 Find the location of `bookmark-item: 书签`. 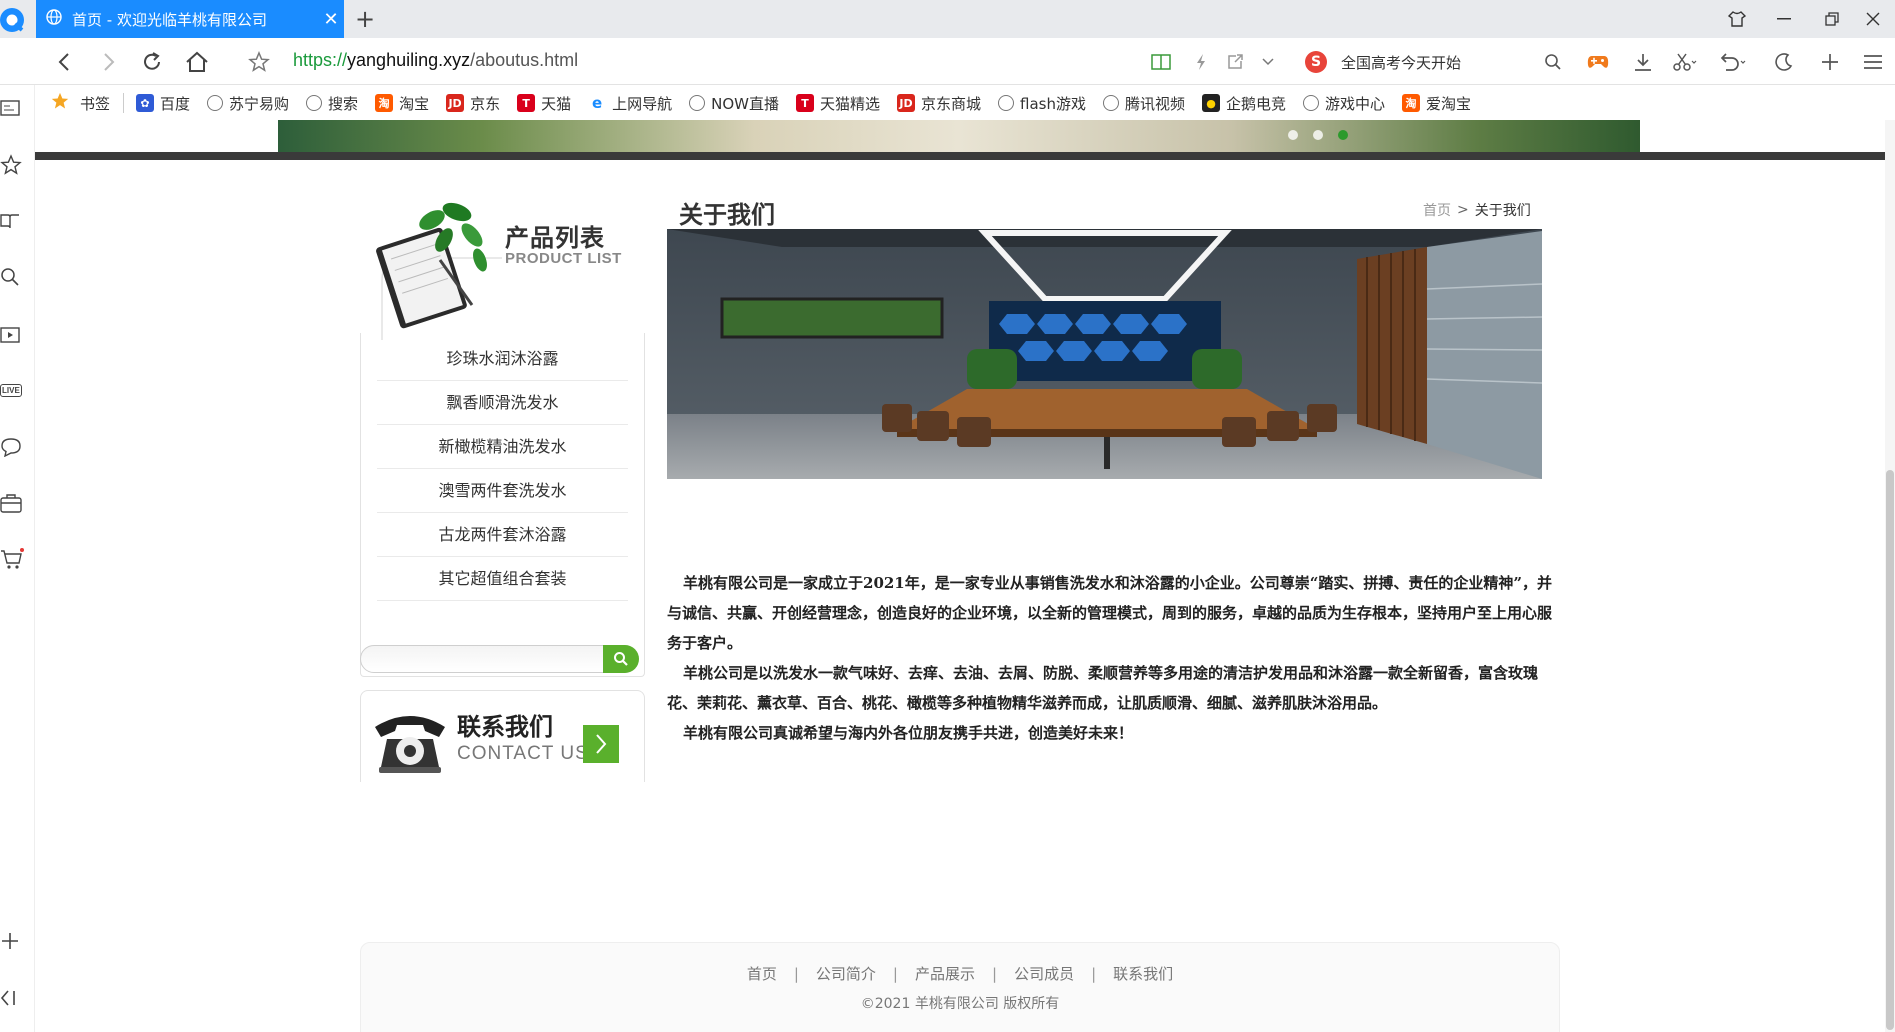

bookmark-item: 书签 is located at coordinates (80, 103).